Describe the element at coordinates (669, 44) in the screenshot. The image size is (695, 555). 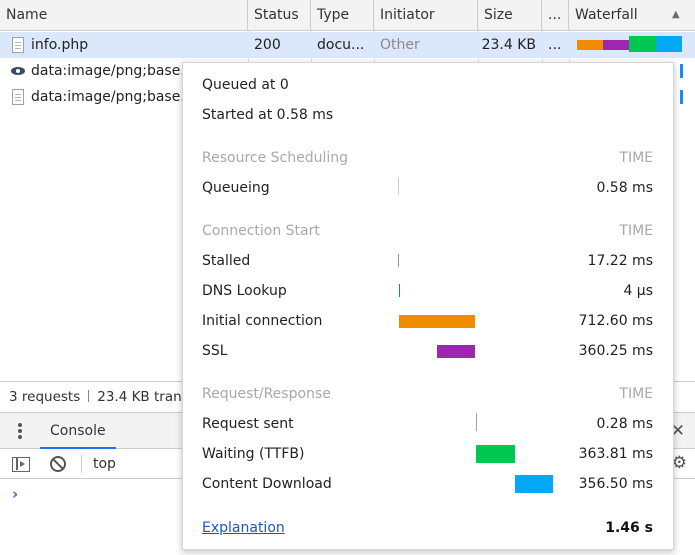
I see `waterfall-download-bar` at that location.